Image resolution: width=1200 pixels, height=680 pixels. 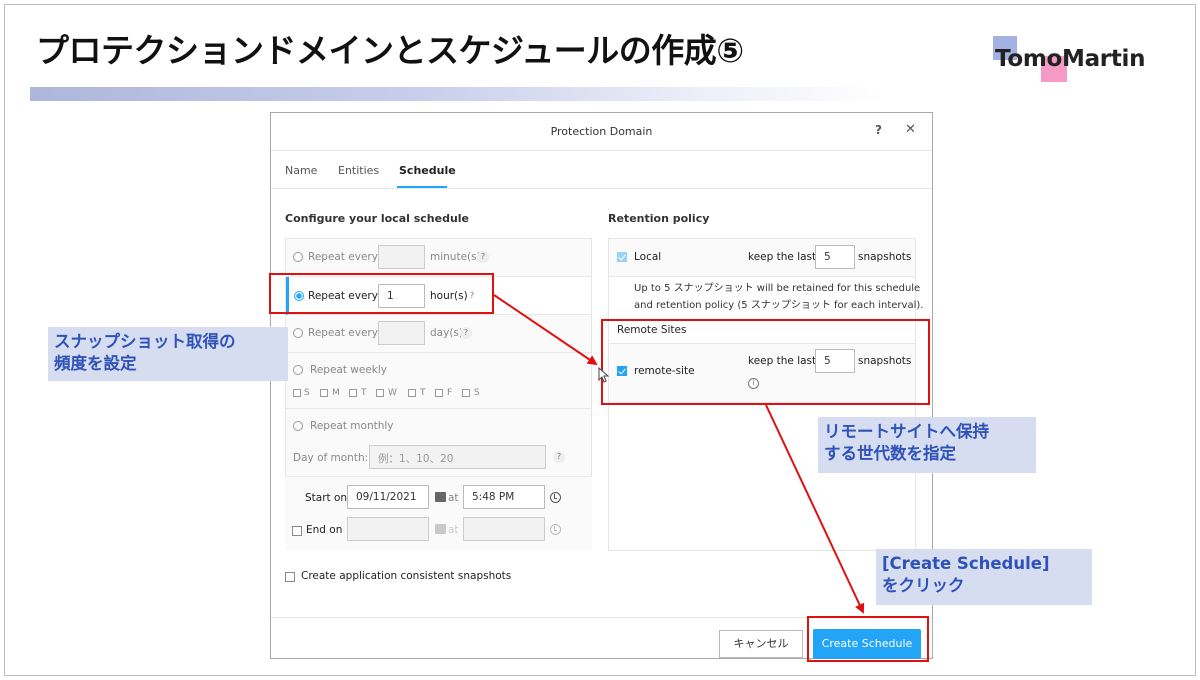 I want to click on weekday-checkbox-mon, so click(x=324, y=393).